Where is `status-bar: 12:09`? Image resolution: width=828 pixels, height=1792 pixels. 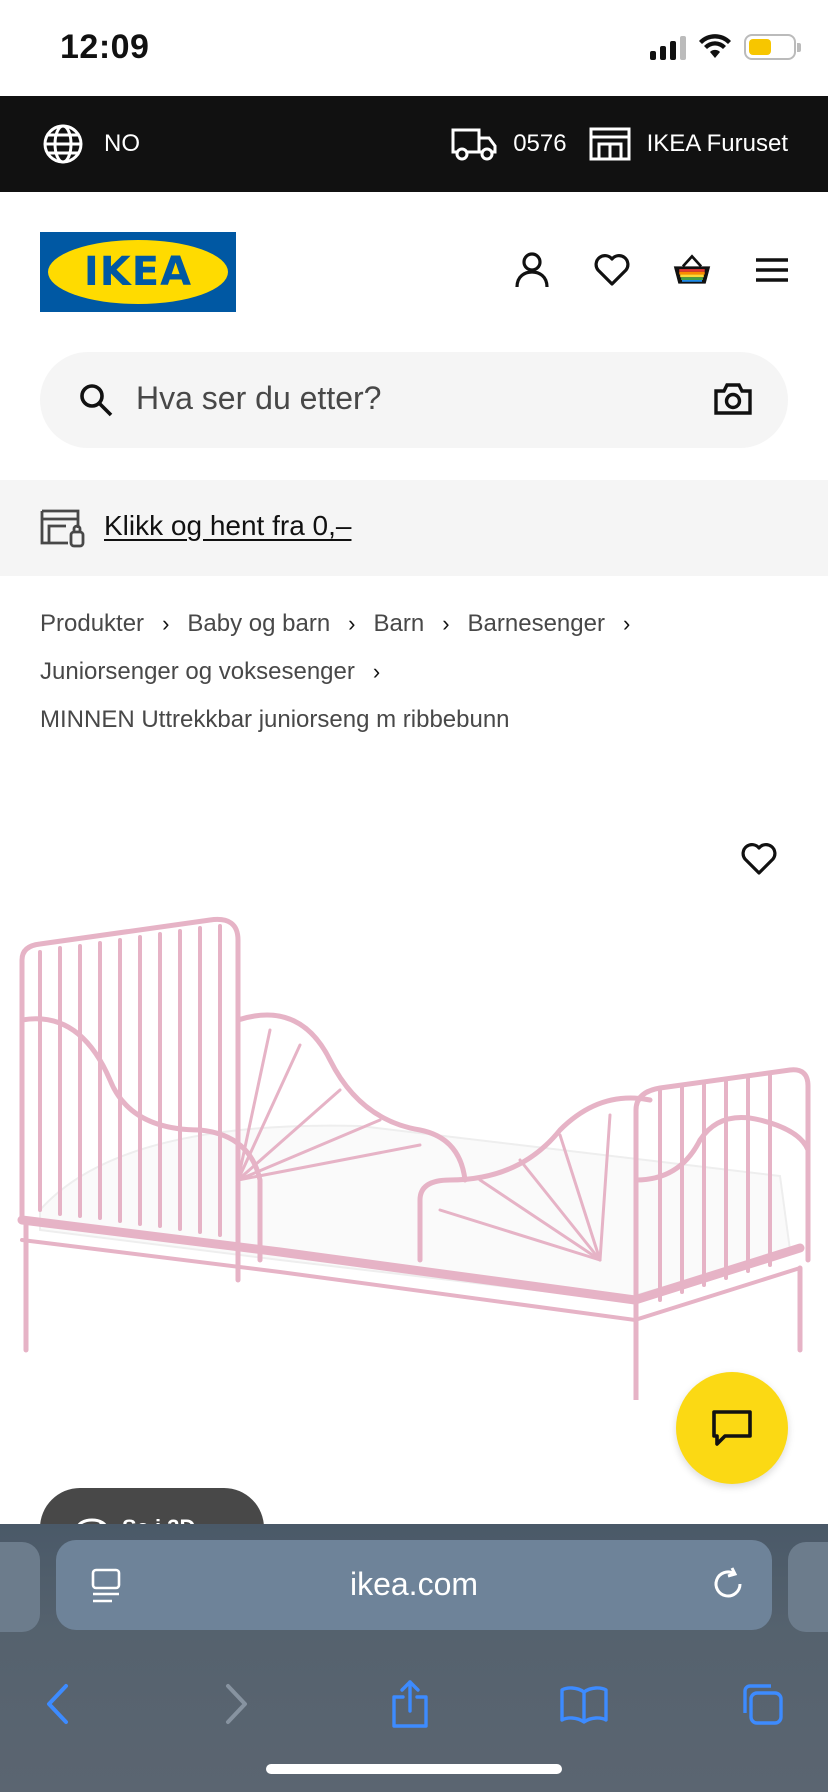
status-bar: 12:09 is located at coordinates (414, 48).